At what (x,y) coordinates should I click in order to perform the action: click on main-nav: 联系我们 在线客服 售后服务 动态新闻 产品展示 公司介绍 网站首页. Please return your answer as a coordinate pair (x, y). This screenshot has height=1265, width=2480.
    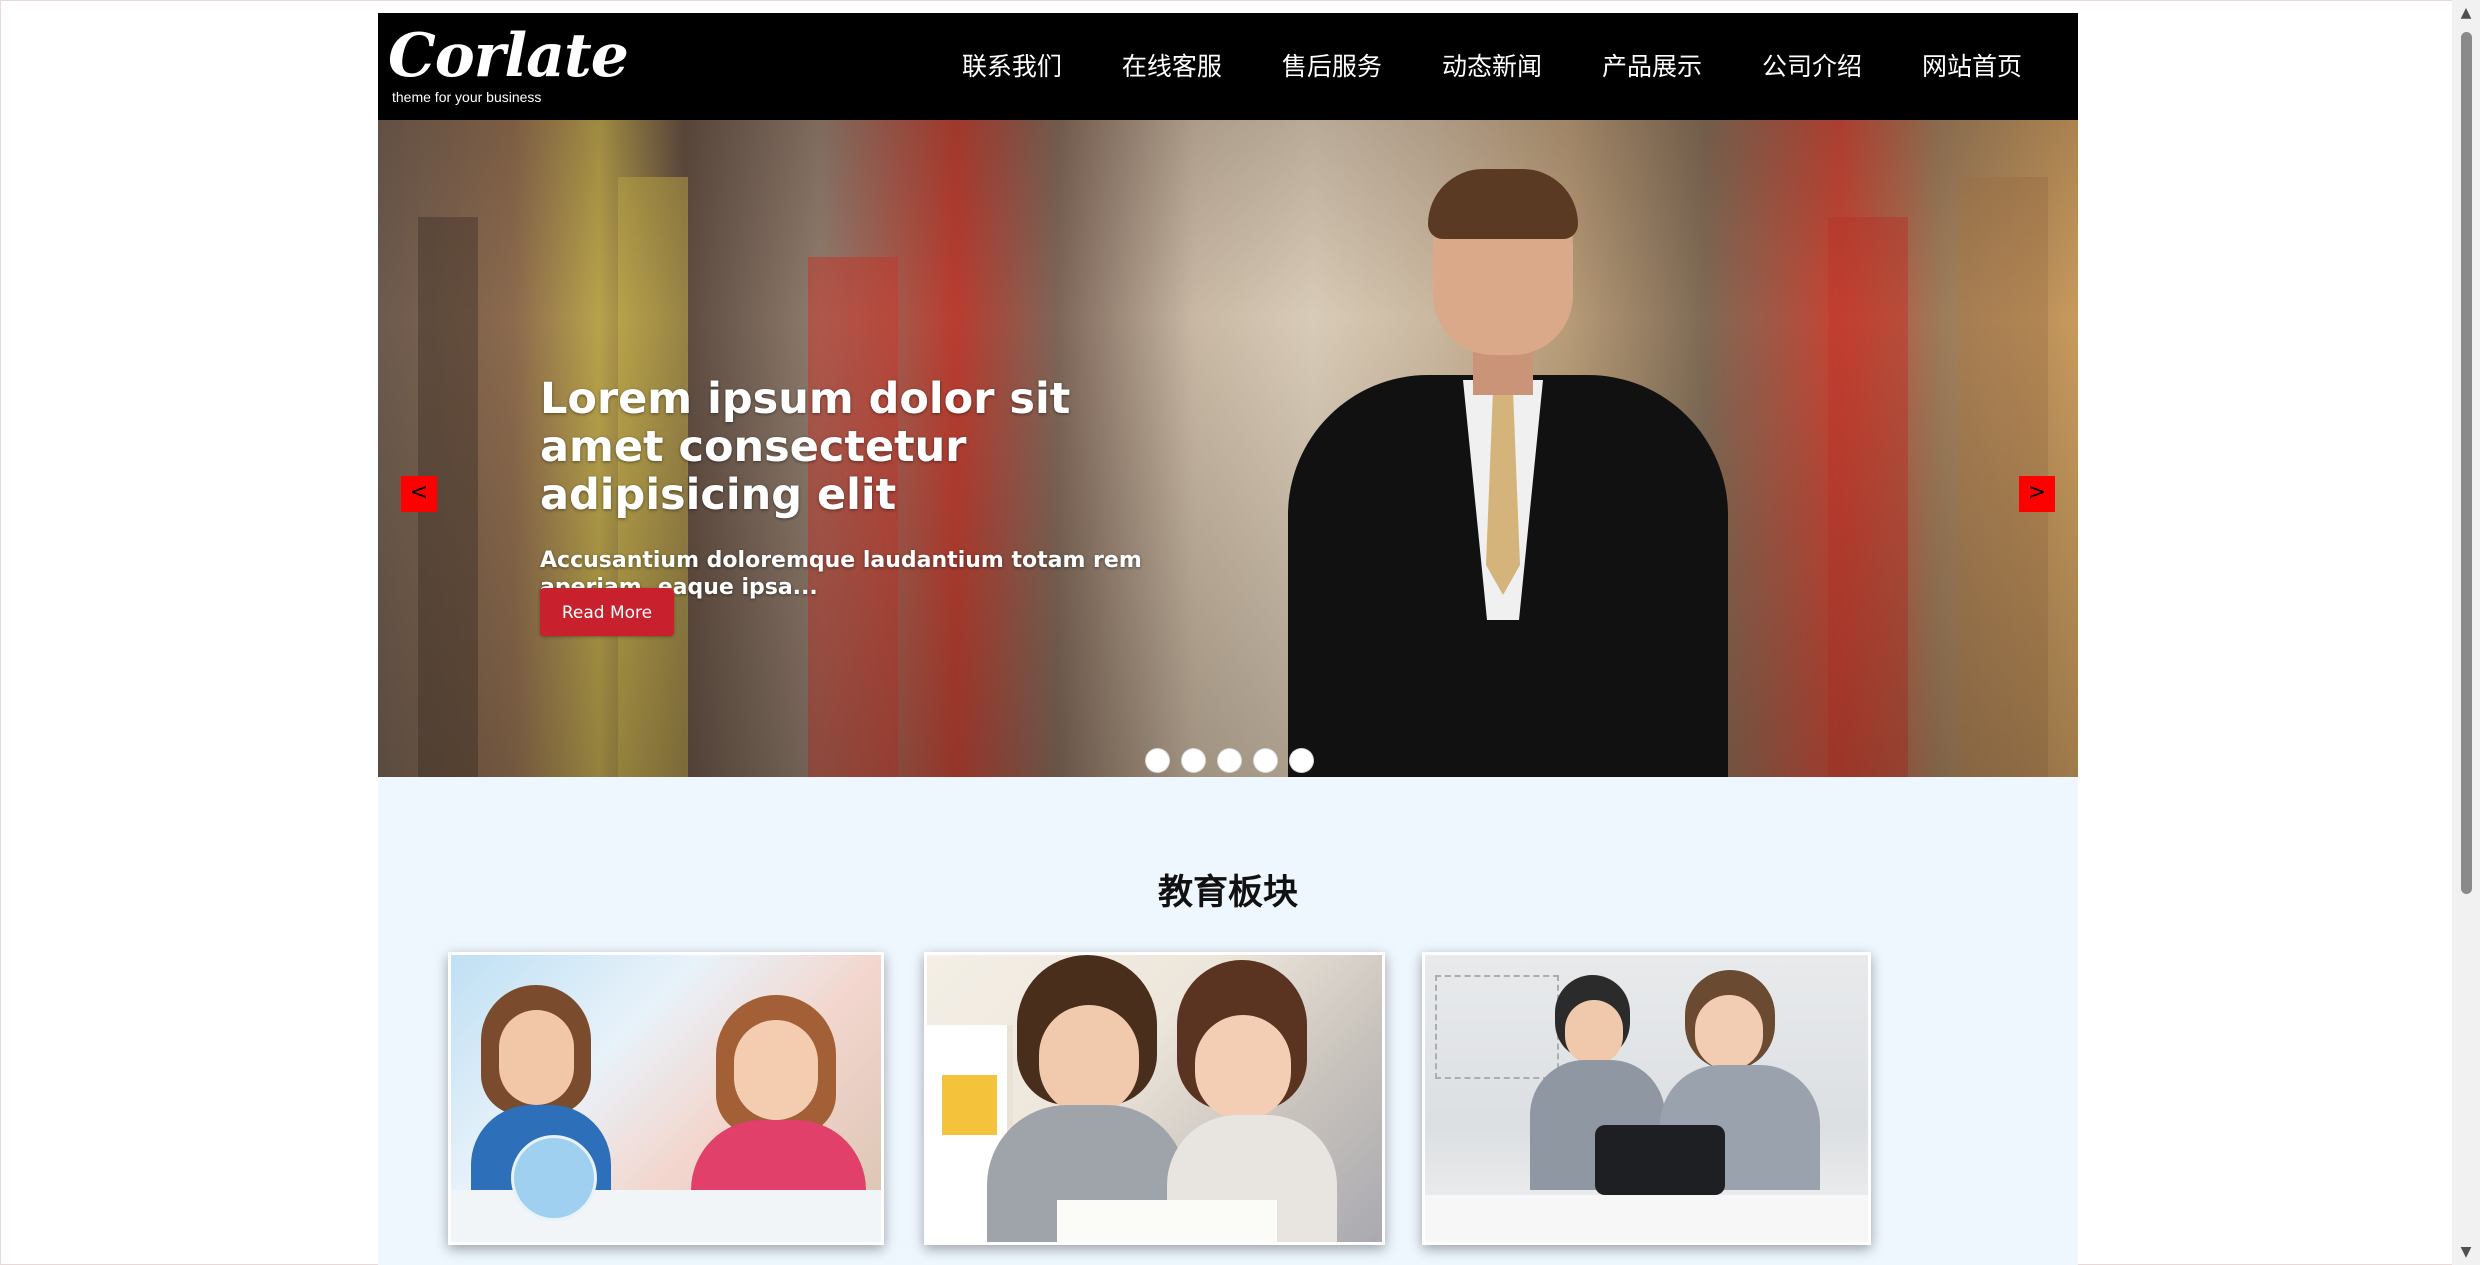
    Looking at the image, I should click on (1477, 66).